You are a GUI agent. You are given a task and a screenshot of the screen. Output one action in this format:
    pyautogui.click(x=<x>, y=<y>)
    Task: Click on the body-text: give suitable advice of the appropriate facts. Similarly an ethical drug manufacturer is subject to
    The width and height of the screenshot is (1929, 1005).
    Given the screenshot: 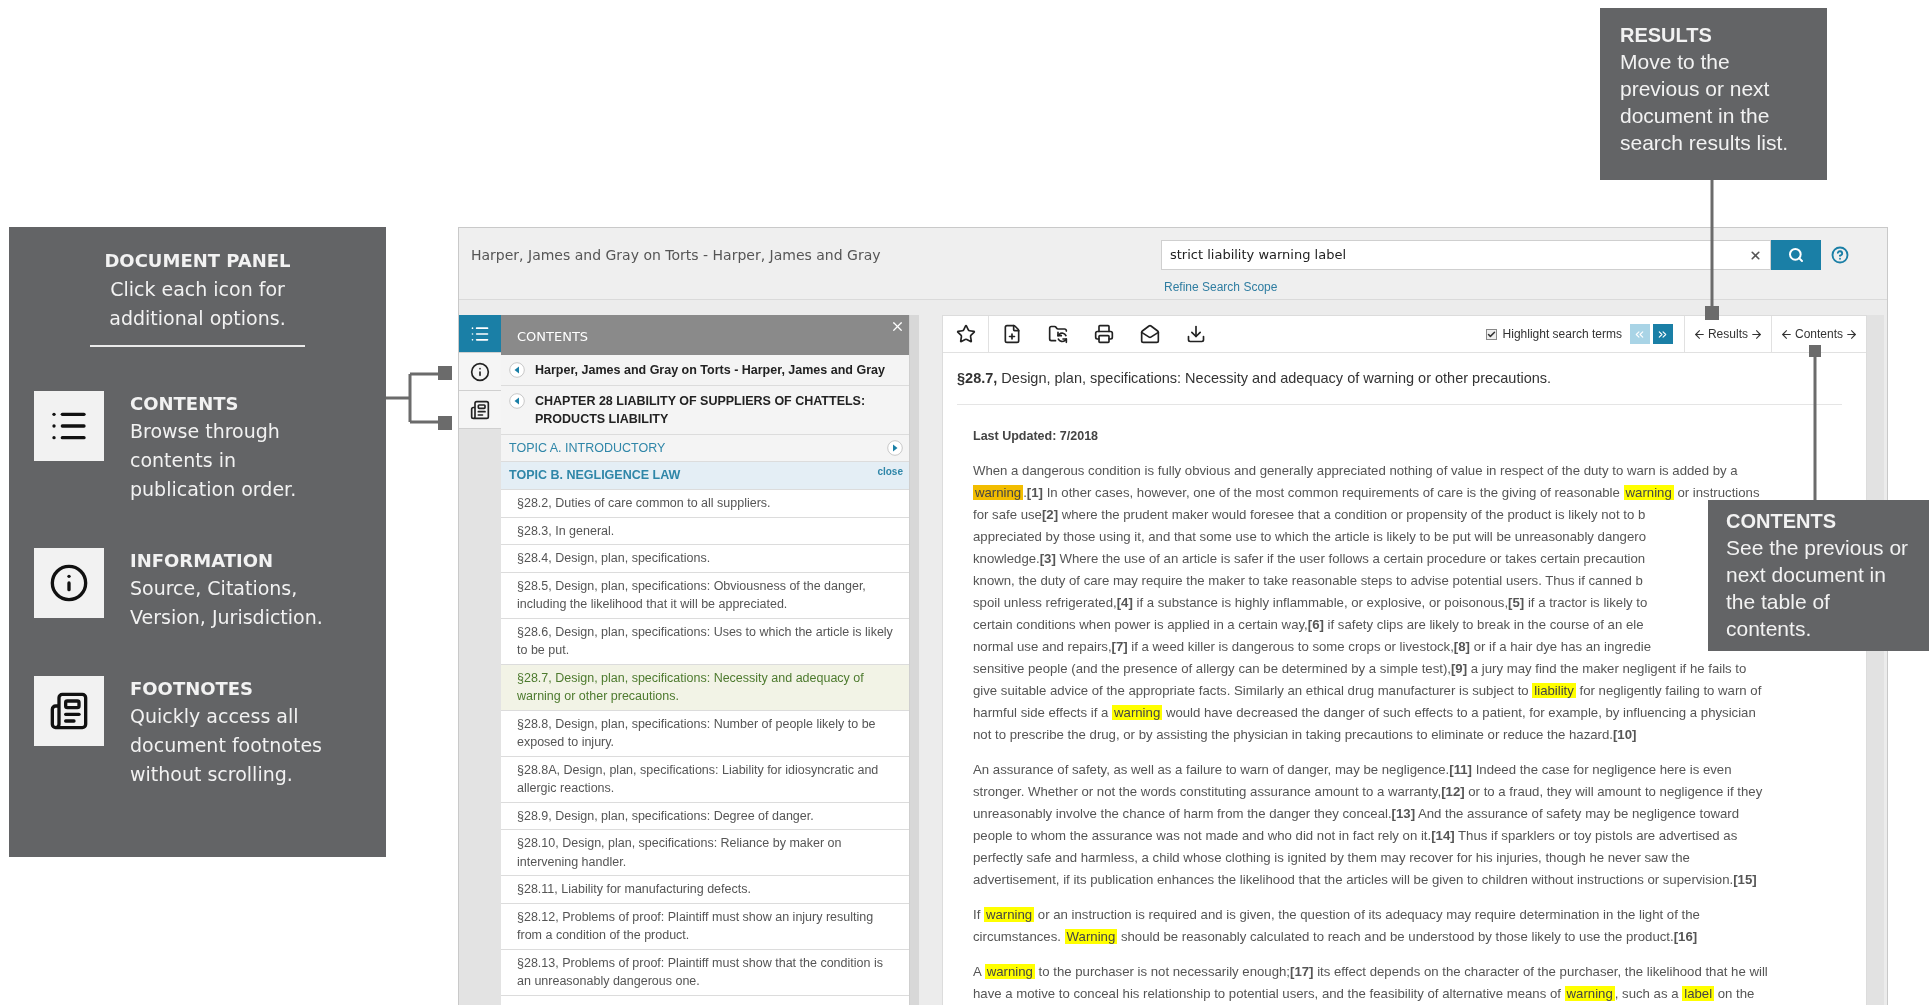 What is the action you would take?
    pyautogui.click(x=1251, y=690)
    